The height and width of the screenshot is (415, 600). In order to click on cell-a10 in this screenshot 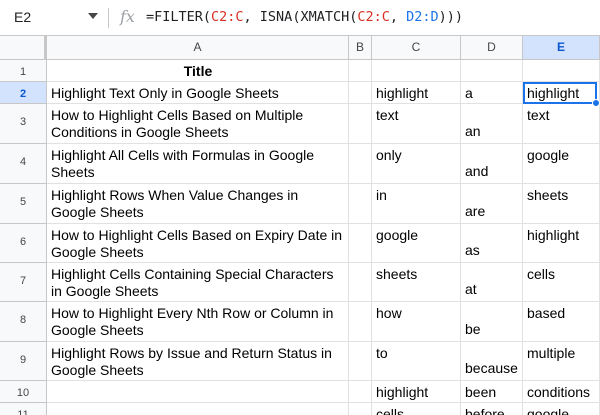, I will do `click(198, 392)`.